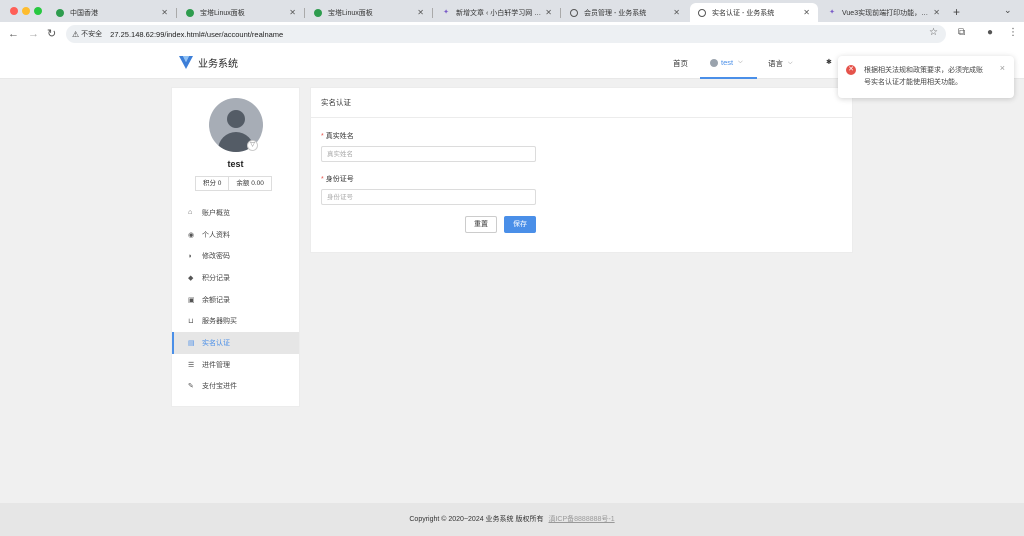 This screenshot has width=1024, height=536. What do you see at coordinates (26, 11) in the screenshot?
I see `minimize-window-button` at bounding box center [26, 11].